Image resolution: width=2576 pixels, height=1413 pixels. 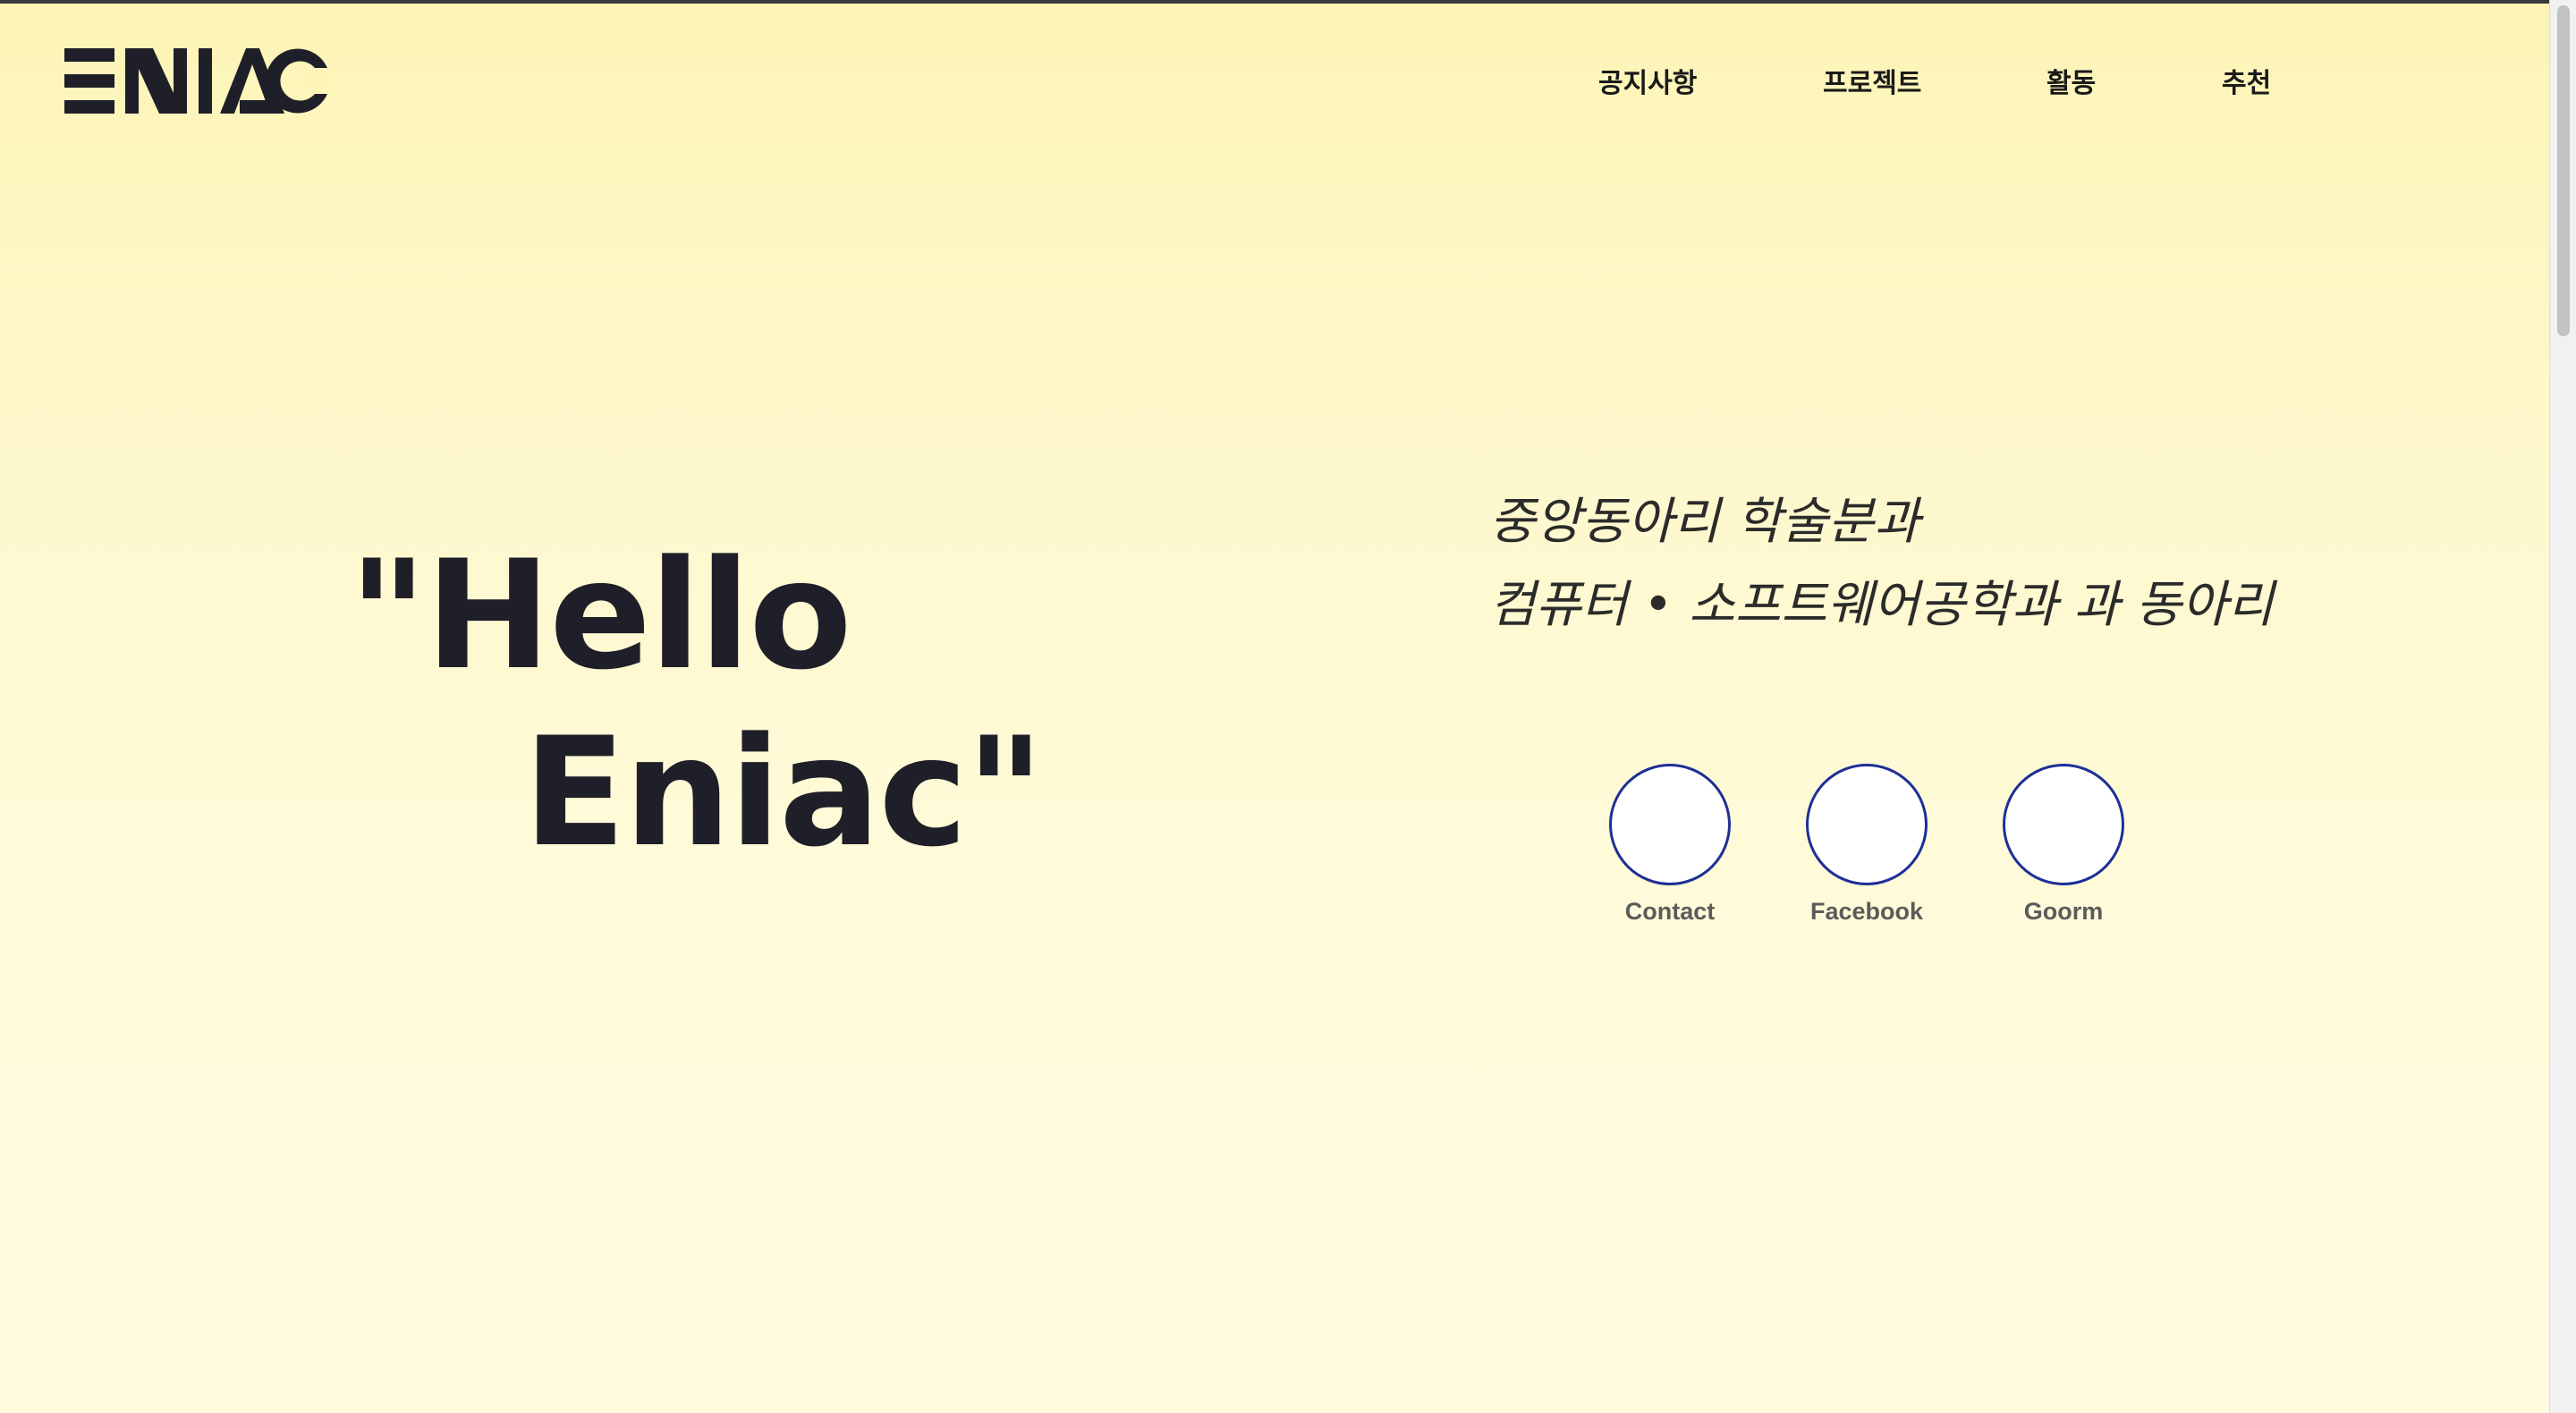 I want to click on hero-title-line-1: "Hello, so click(x=600, y=615).